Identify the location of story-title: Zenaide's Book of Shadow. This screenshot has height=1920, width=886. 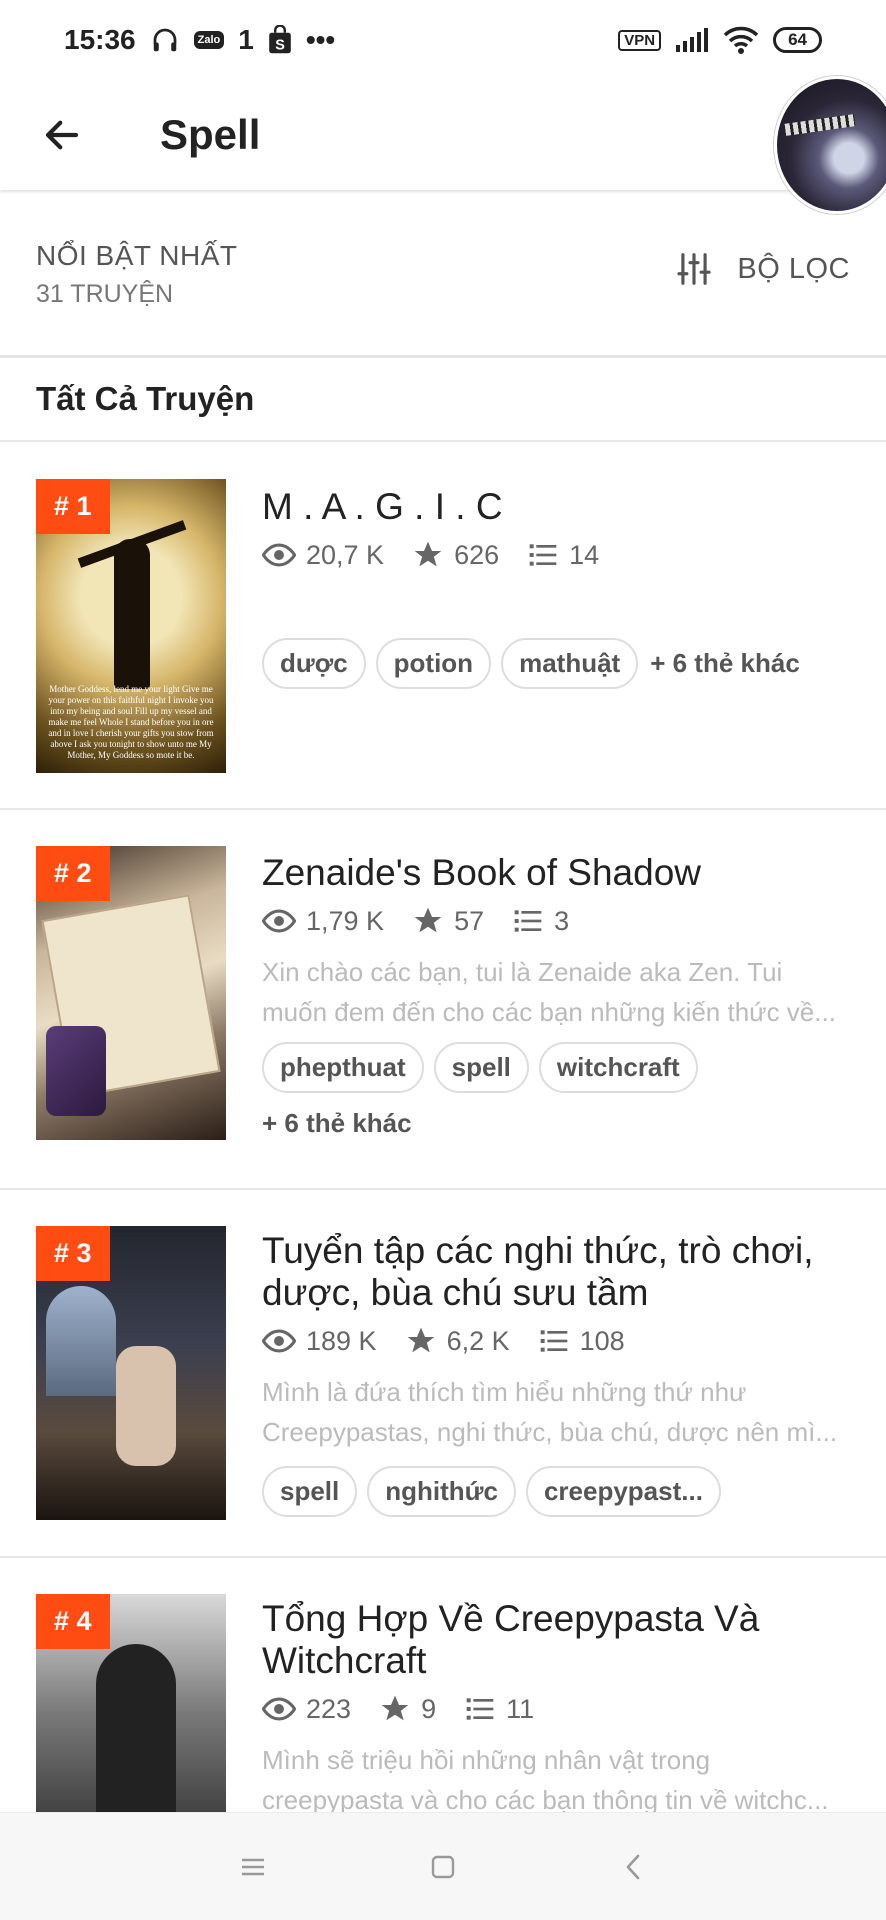
(562, 873).